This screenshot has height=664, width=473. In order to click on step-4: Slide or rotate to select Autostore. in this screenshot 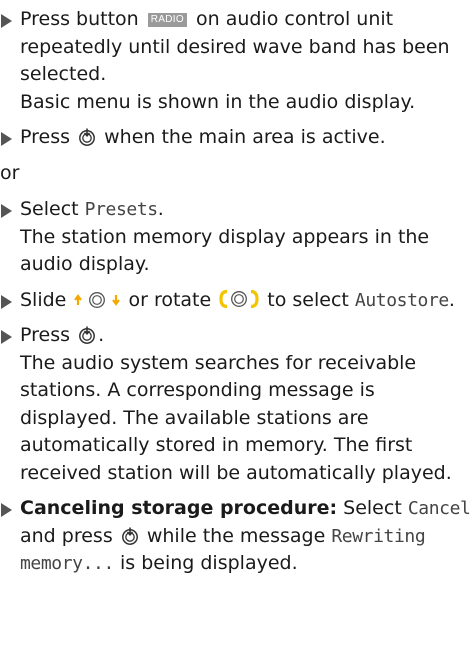, I will do `click(236, 301)`.